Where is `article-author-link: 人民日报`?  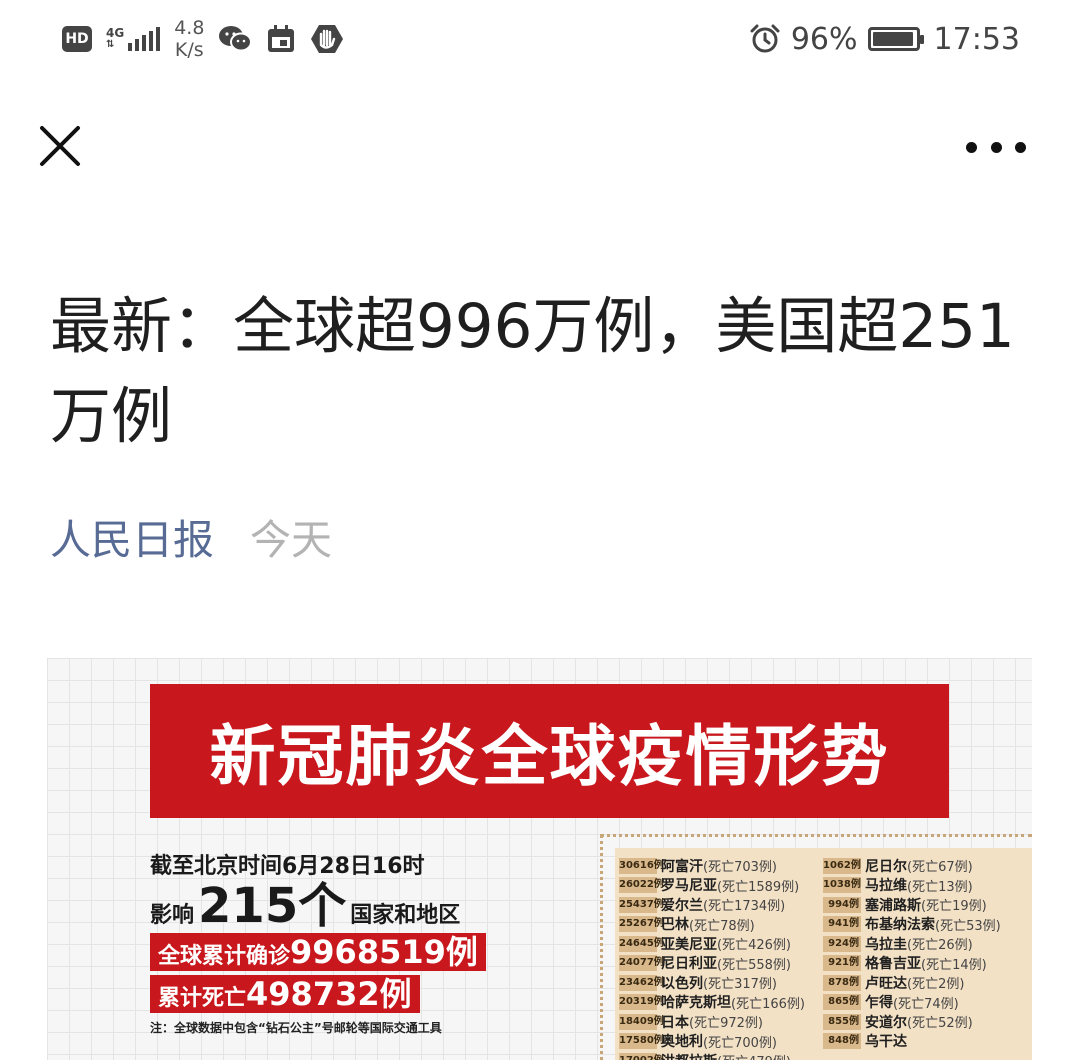 article-author-link: 人民日报 is located at coordinates (132, 536).